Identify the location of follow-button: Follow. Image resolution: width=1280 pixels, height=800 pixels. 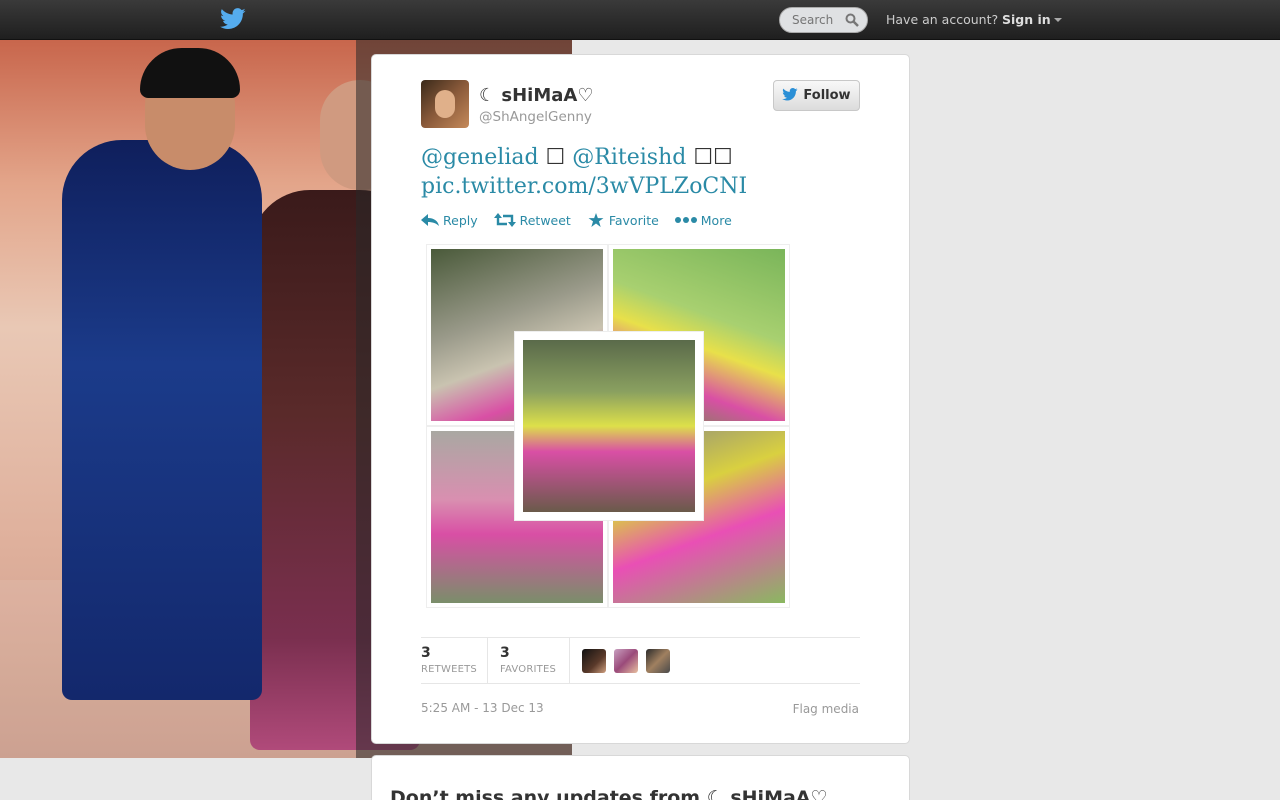
(816, 95).